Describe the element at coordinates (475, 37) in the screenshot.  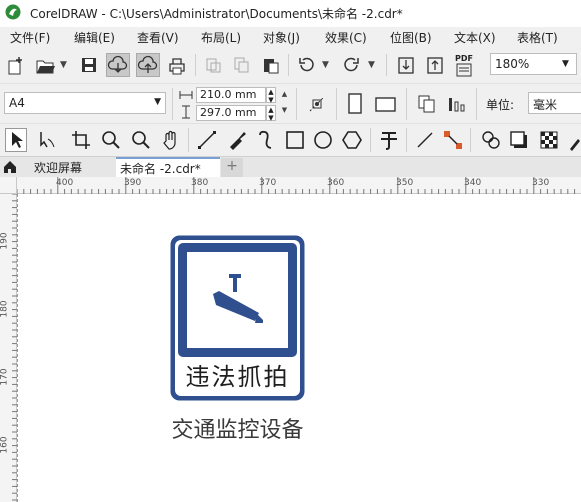
I see `menu-text: 文本(X)` at that location.